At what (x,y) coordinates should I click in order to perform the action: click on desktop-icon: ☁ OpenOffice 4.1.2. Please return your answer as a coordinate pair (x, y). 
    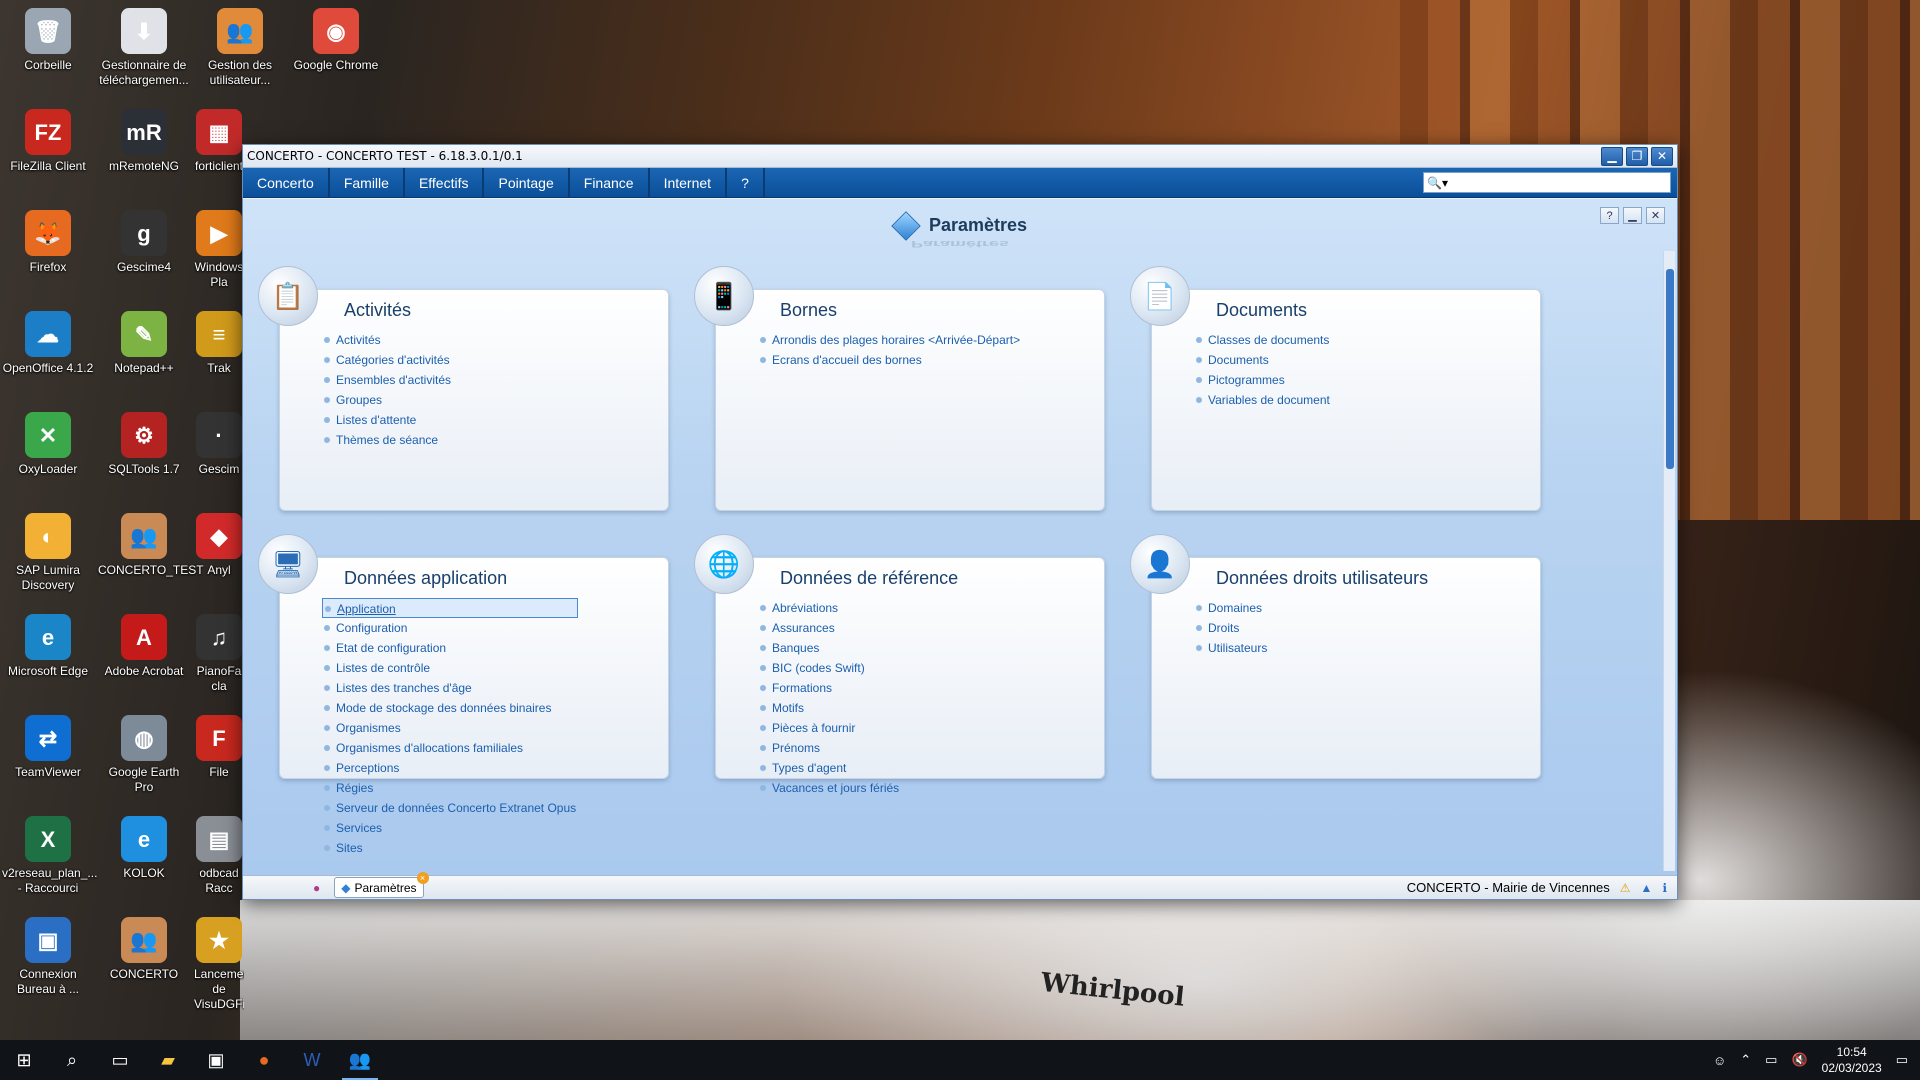
    Looking at the image, I should click on (48, 343).